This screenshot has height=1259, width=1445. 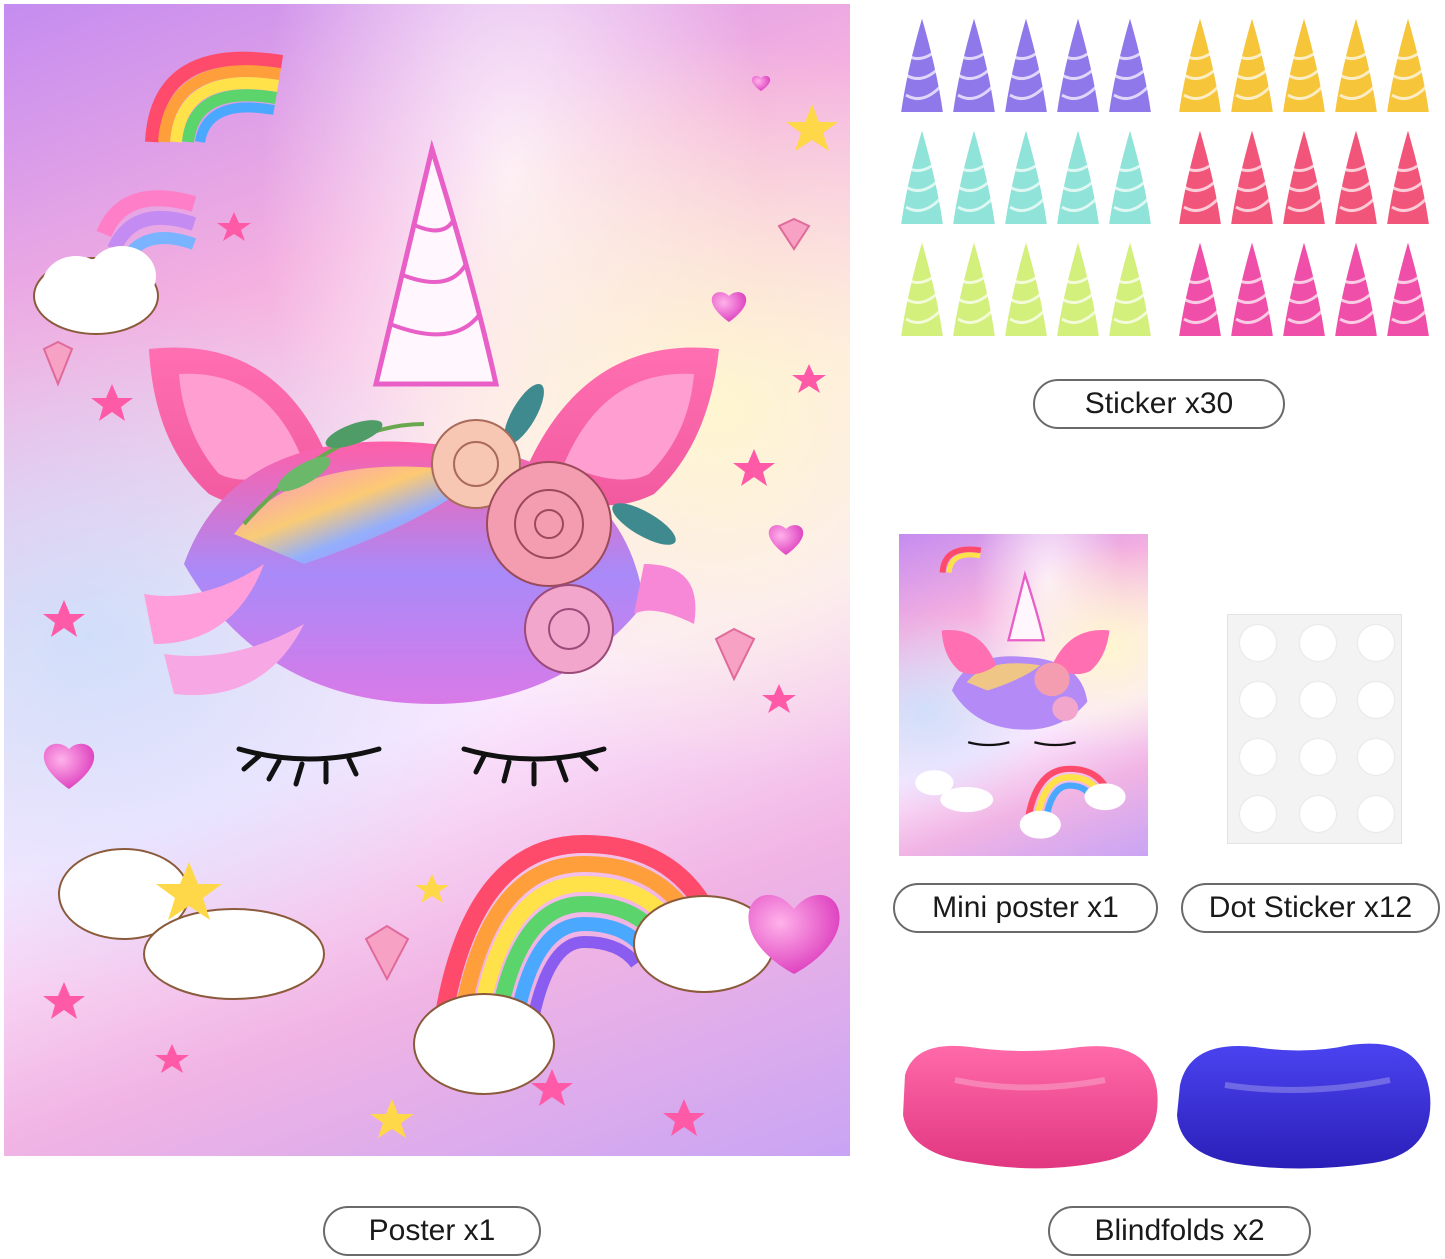 I want to click on mini-poster, so click(x=1023, y=695).